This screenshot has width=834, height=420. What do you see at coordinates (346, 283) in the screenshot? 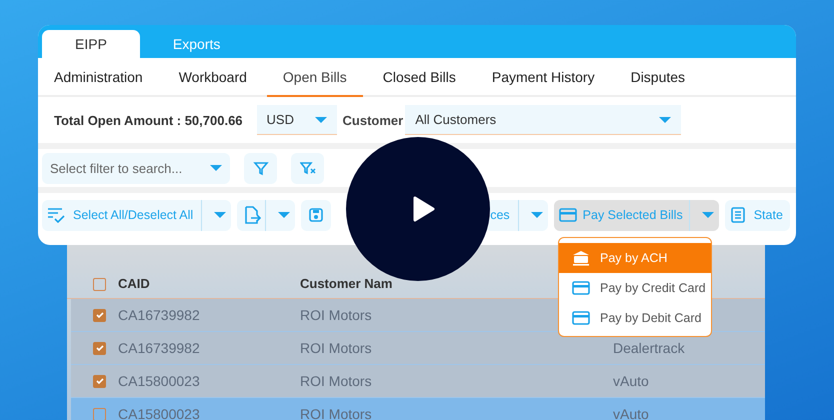
I see `column-header: Customer Nam` at bounding box center [346, 283].